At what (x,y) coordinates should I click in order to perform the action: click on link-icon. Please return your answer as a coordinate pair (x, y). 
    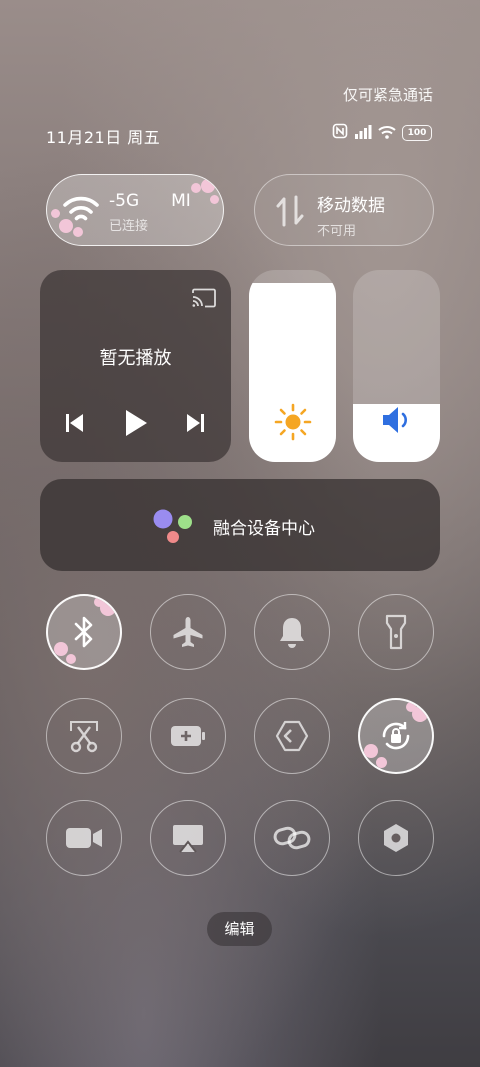
    Looking at the image, I should click on (292, 838).